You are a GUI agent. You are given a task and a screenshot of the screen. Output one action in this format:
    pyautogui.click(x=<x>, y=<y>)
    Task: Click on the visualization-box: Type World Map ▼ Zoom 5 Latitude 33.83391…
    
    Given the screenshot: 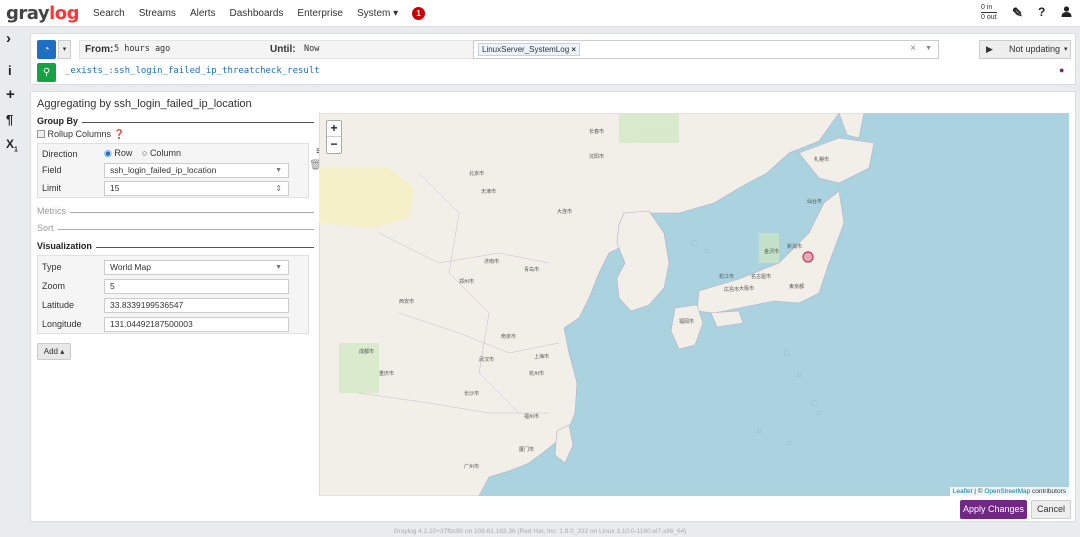 What is the action you would take?
    pyautogui.click(x=173, y=294)
    